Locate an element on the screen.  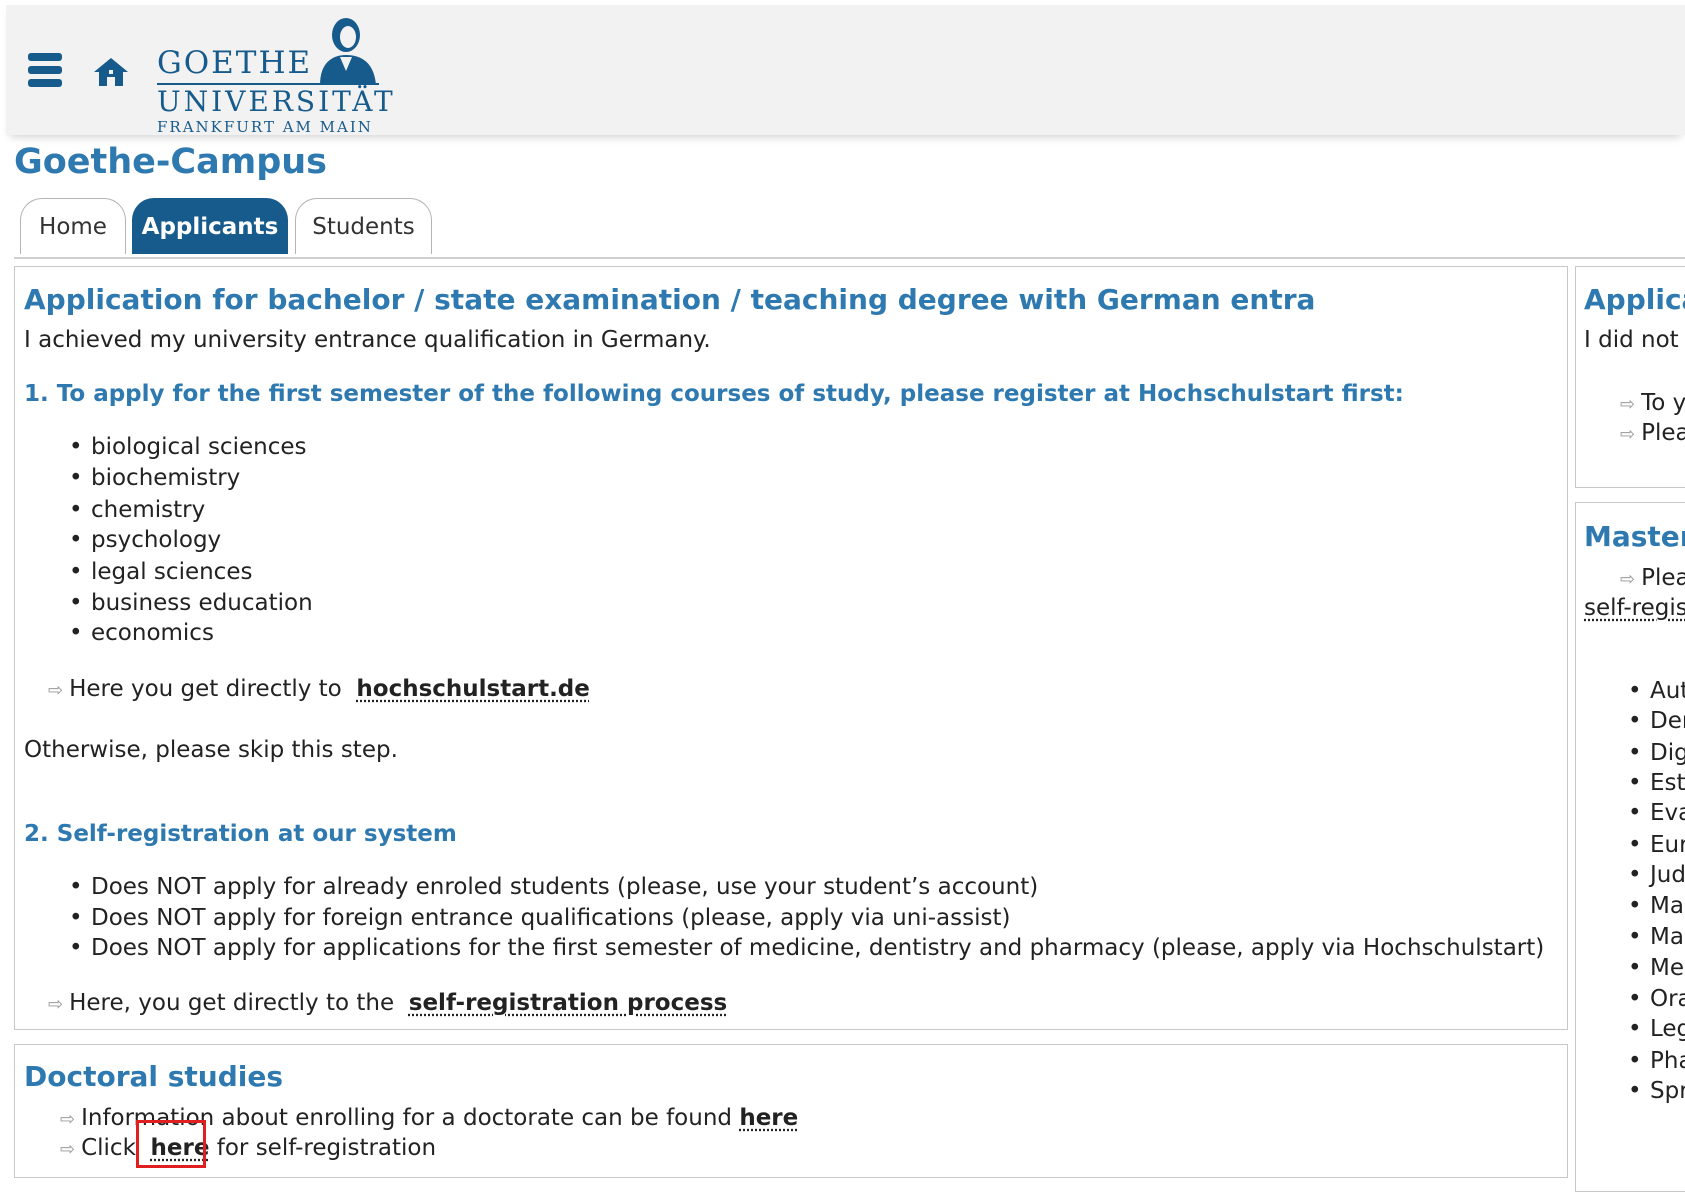
course-item: business education is located at coordinates (191, 603).